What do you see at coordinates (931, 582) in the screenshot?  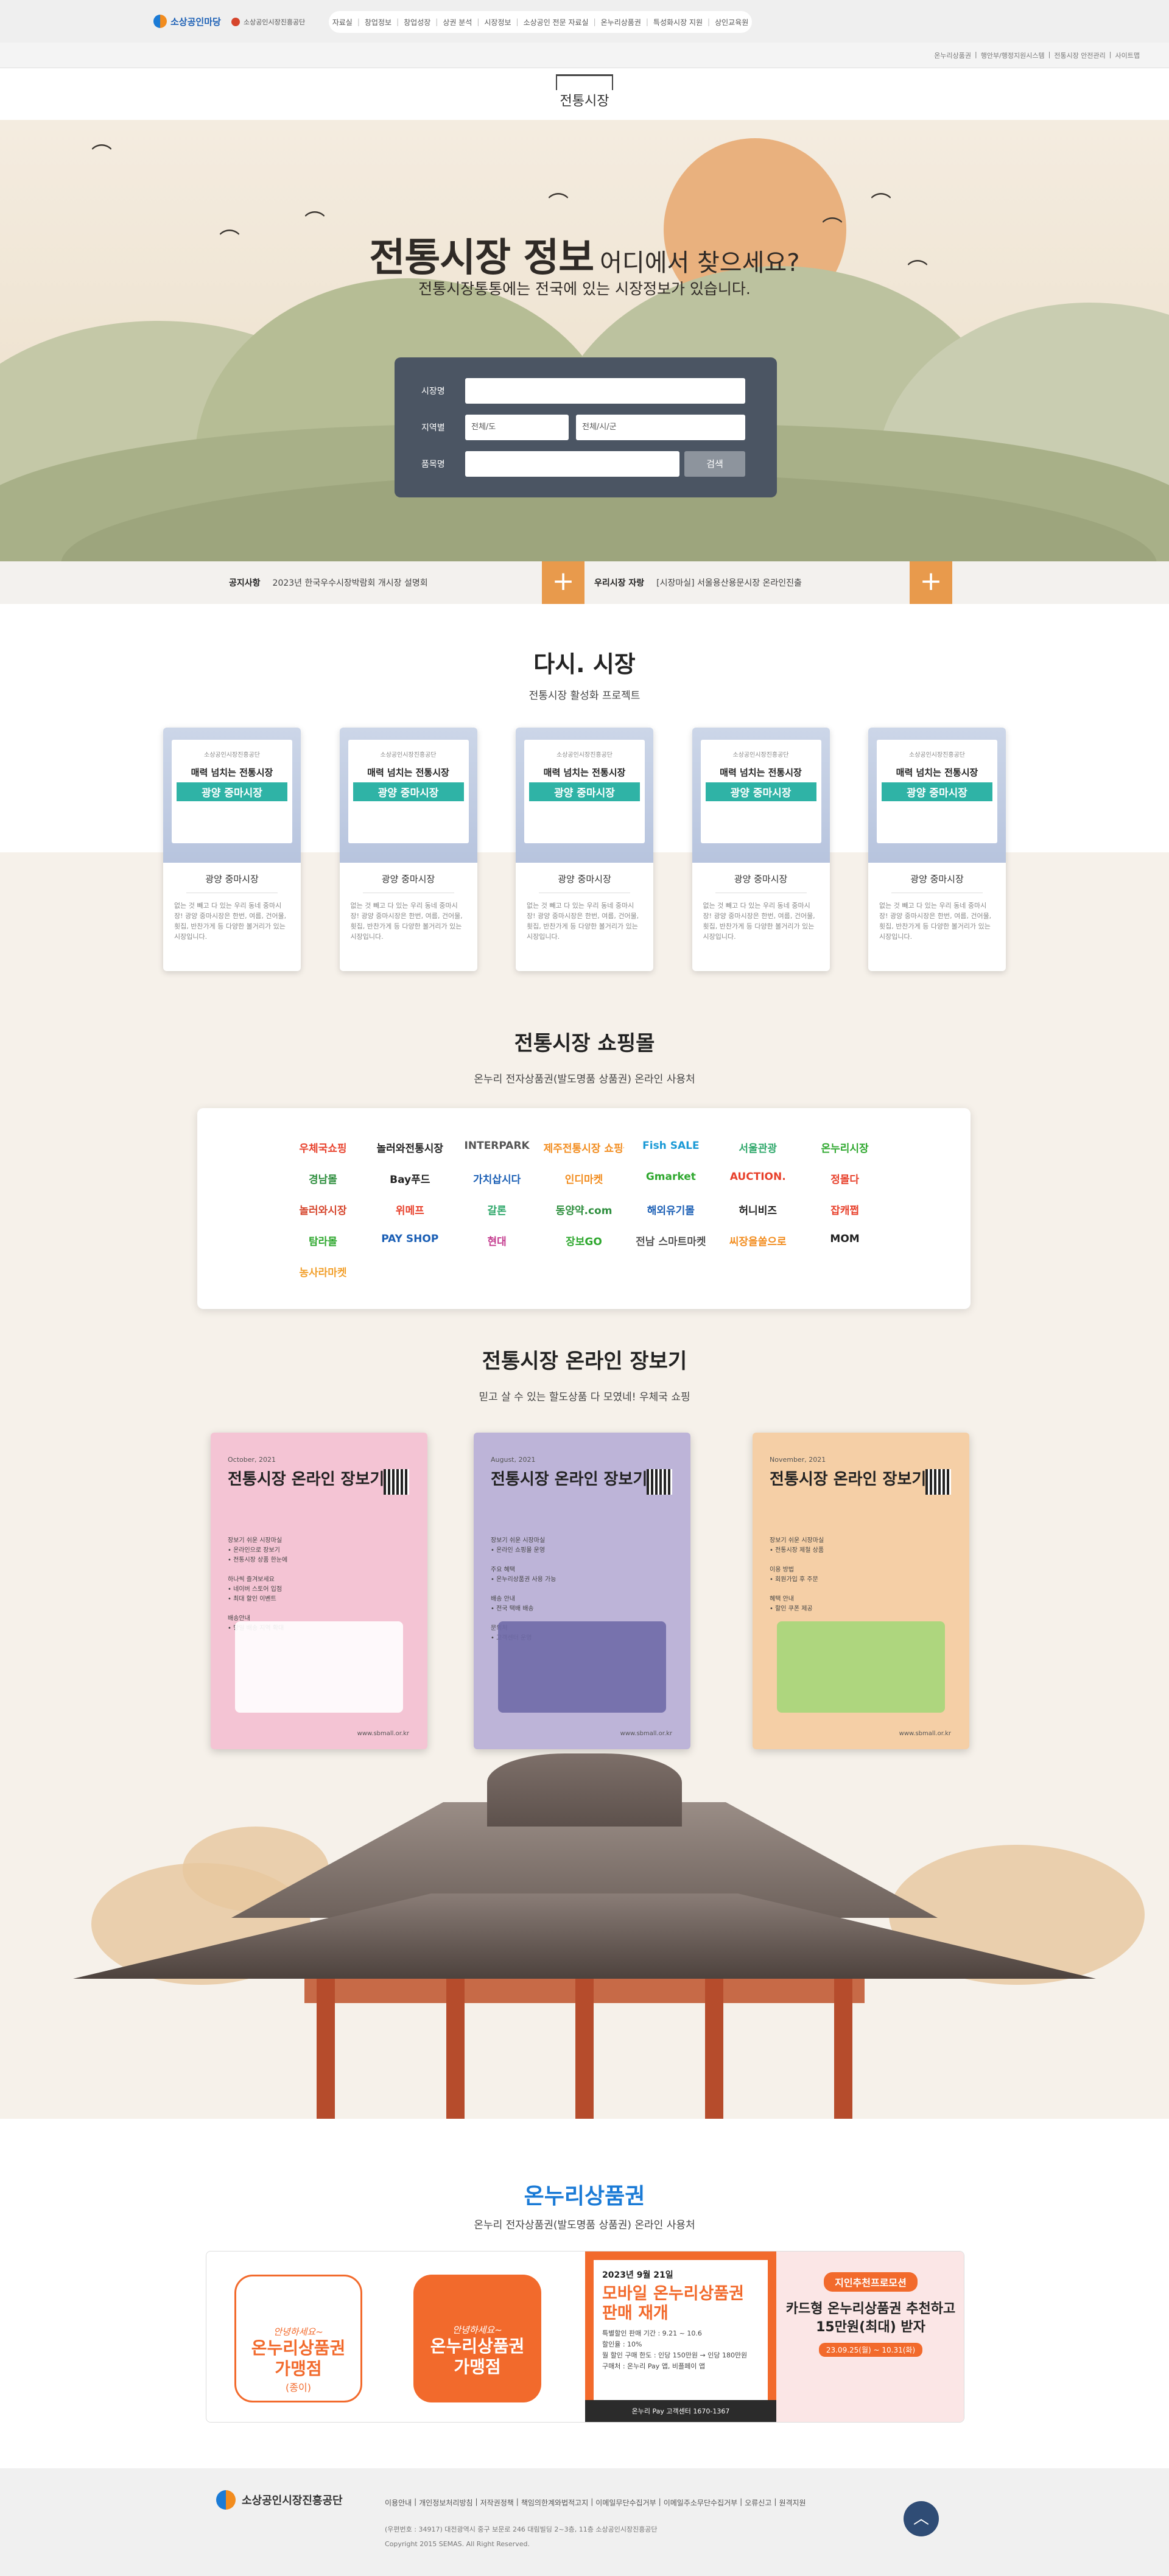 I see `market-pride-more-button: +` at bounding box center [931, 582].